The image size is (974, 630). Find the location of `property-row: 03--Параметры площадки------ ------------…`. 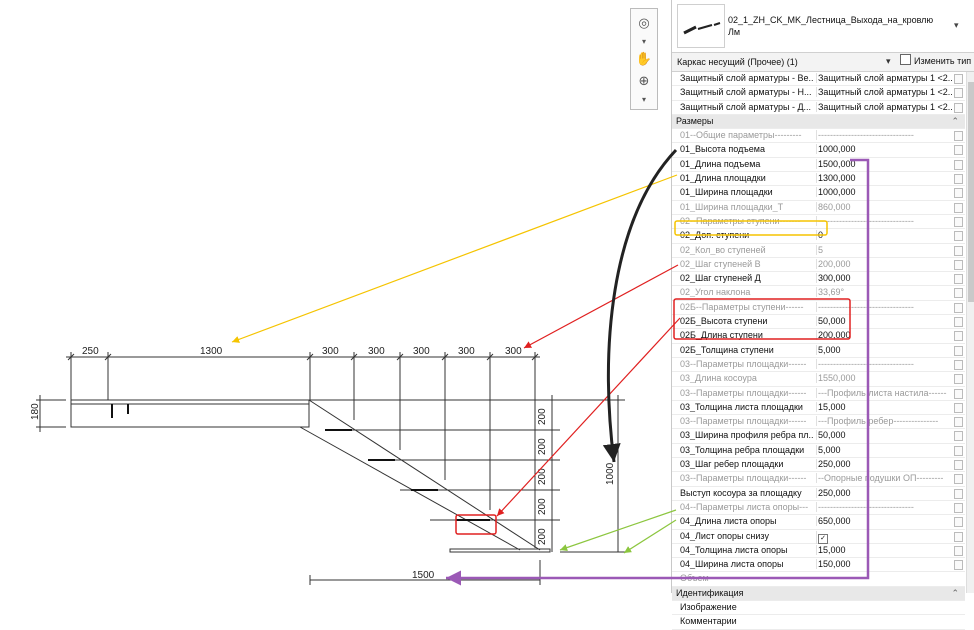

property-row: 03--Параметры площадки------ ------------… is located at coordinates (818, 365).